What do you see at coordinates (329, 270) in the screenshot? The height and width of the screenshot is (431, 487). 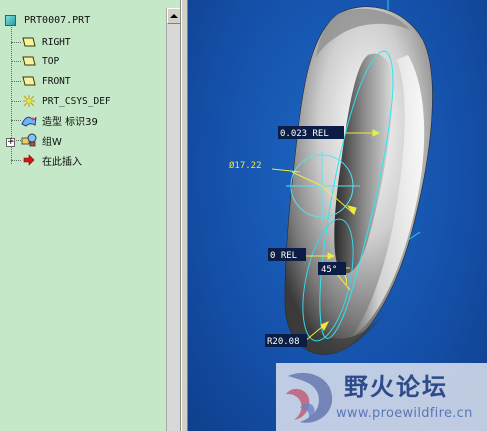 I see `dimension-angle: 45°` at bounding box center [329, 270].